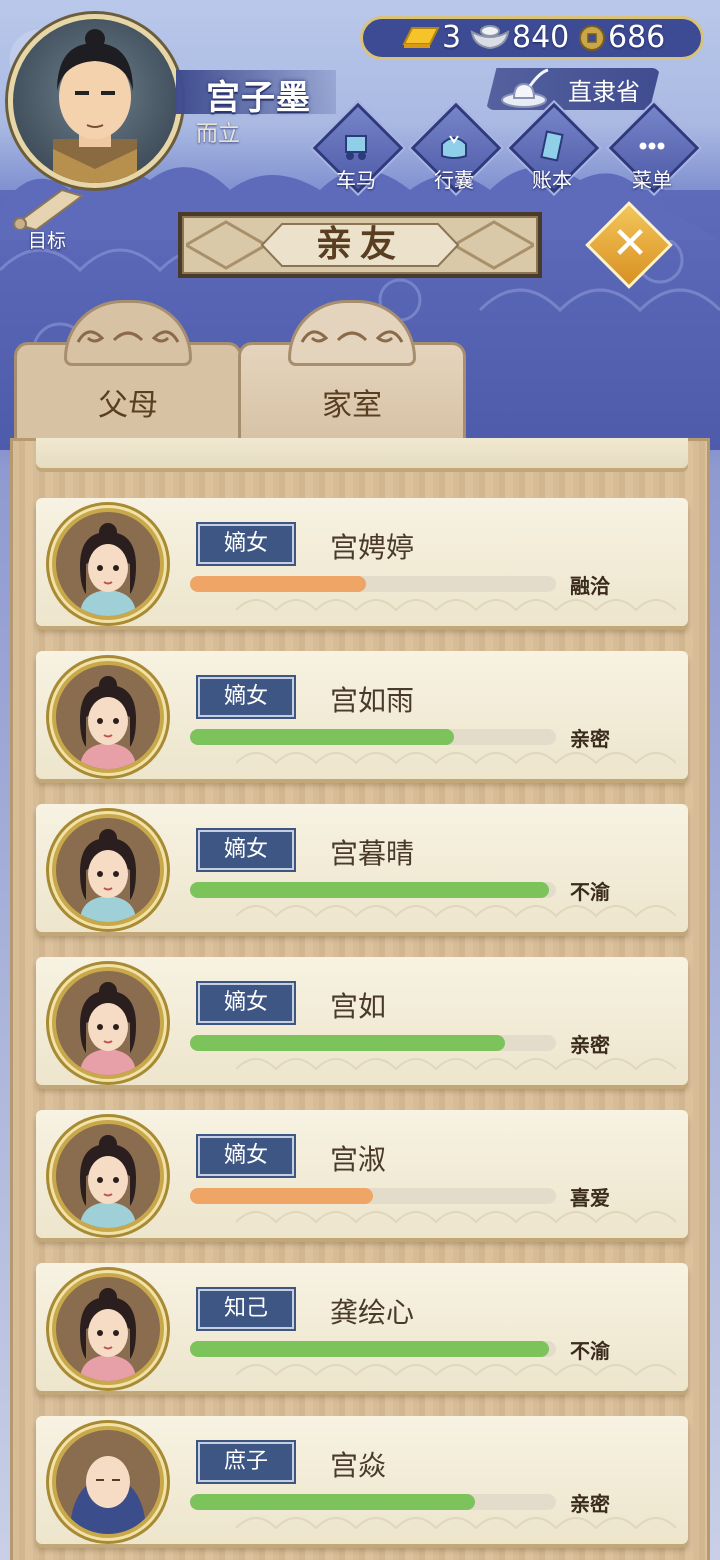 The height and width of the screenshot is (1560, 720). What do you see at coordinates (352, 405) in the screenshot?
I see `tab-family-label: 家室` at bounding box center [352, 405].